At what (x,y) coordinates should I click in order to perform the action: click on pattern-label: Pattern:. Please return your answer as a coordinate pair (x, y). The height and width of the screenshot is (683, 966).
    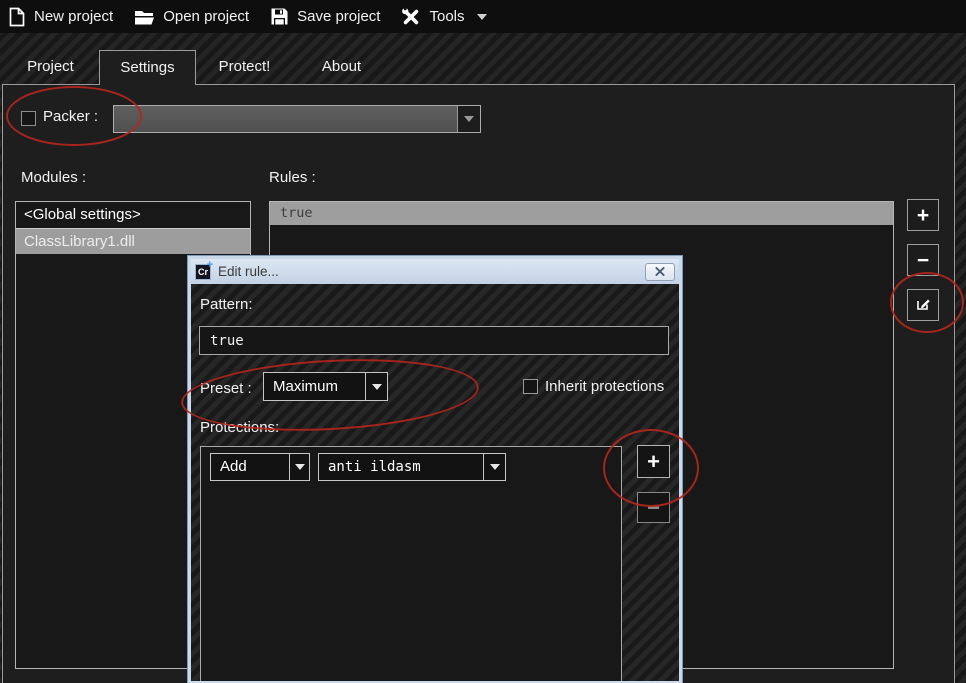
    Looking at the image, I should click on (226, 304).